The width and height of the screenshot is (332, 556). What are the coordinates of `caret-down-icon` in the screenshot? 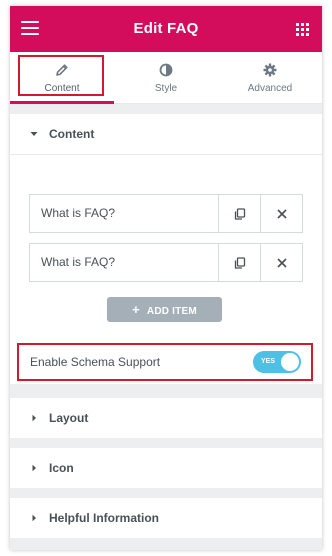 It's located at (34, 134).